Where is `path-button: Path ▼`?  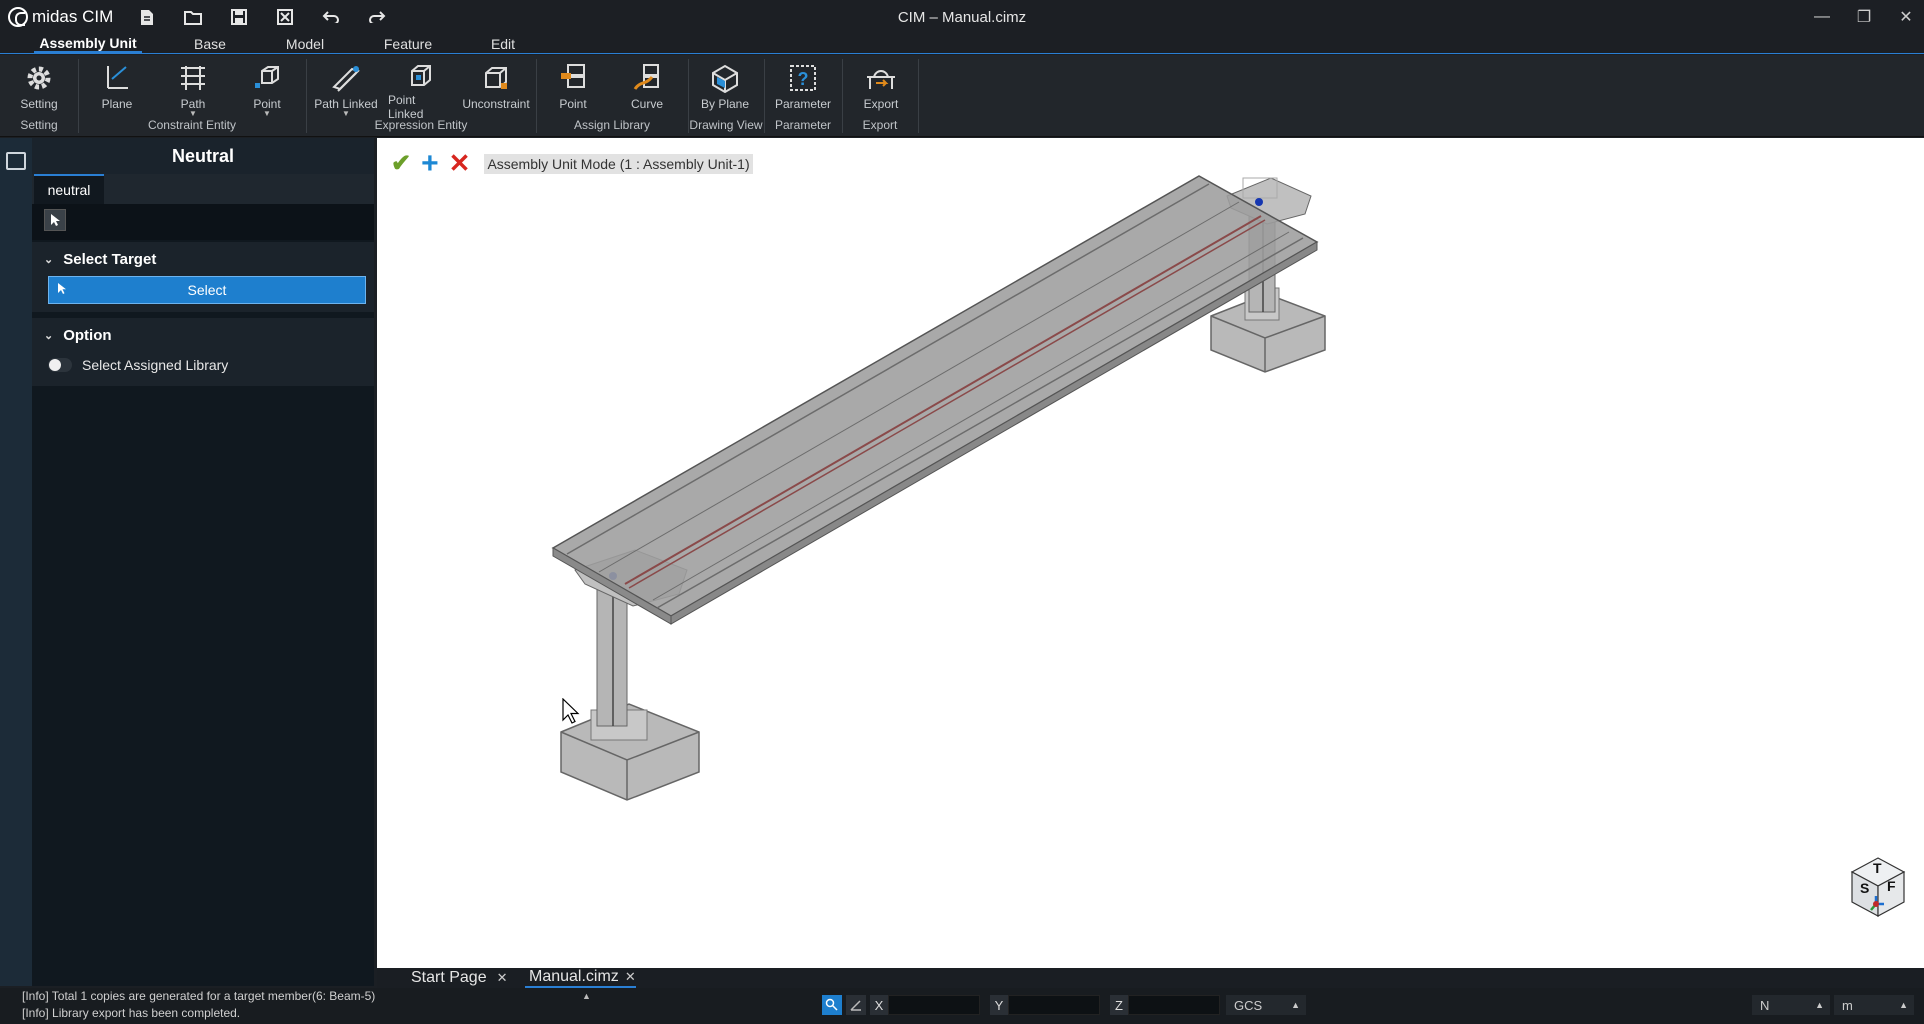 path-button: Path ▼ is located at coordinates (193, 89).